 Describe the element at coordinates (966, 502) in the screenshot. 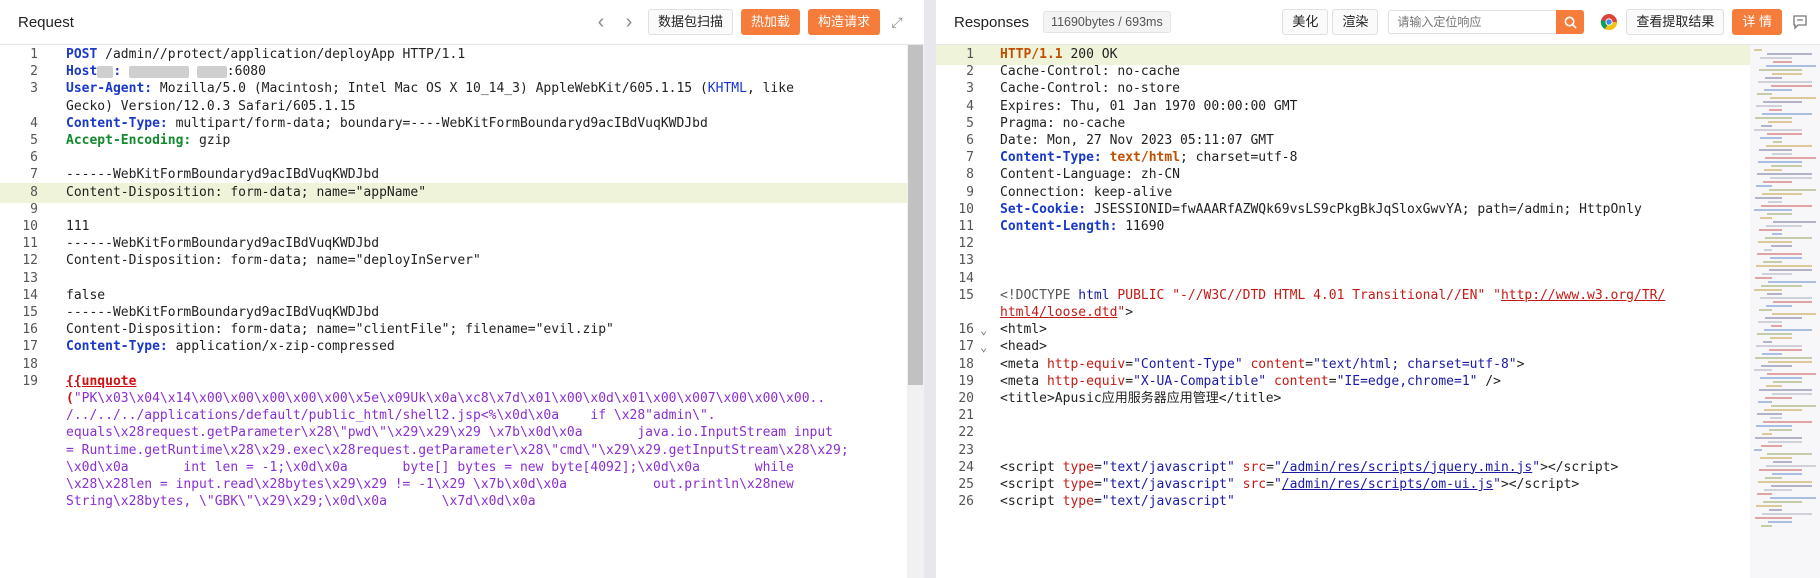

I see `line-number: 26` at that location.